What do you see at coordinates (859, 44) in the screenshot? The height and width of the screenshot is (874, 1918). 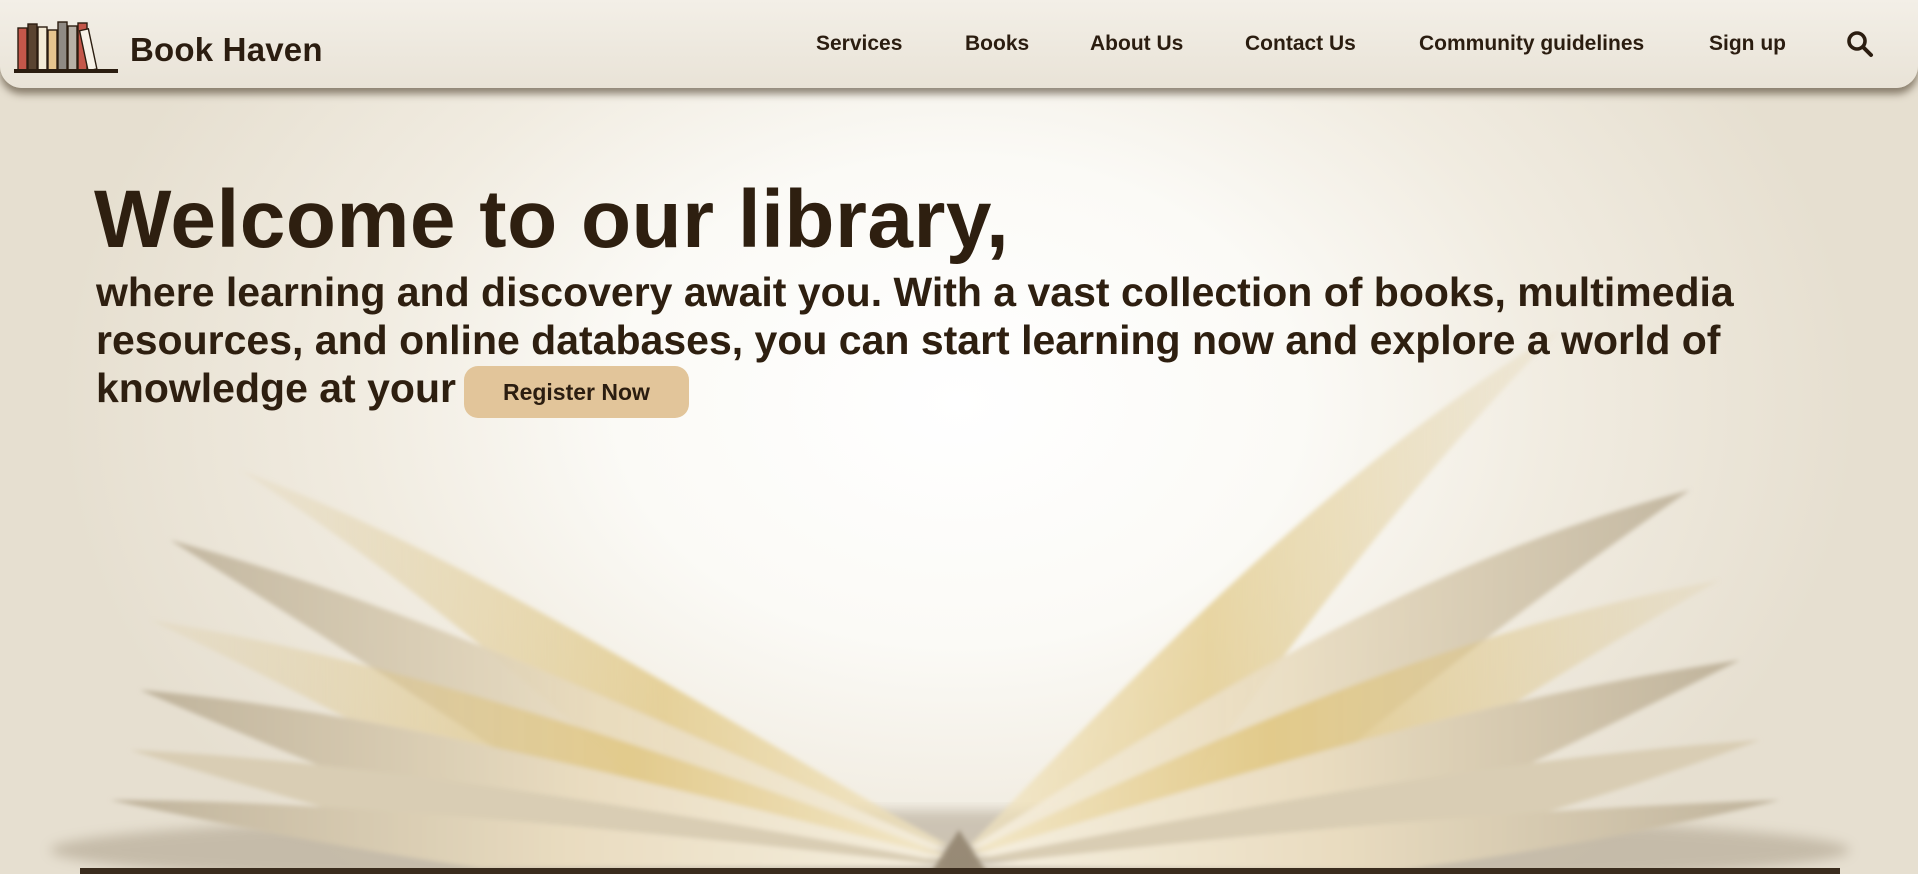 I see `nav-link-services: Services` at bounding box center [859, 44].